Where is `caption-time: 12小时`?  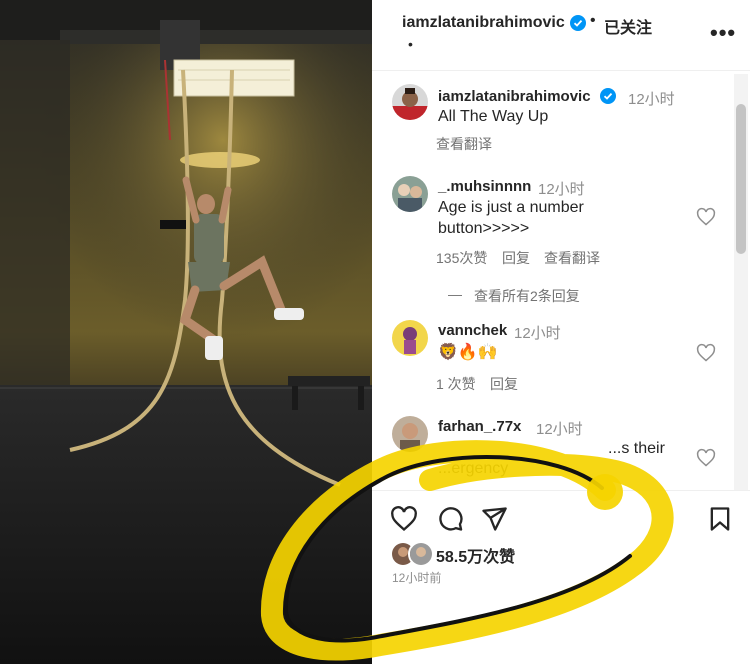
caption-time: 12小时 is located at coordinates (651, 99).